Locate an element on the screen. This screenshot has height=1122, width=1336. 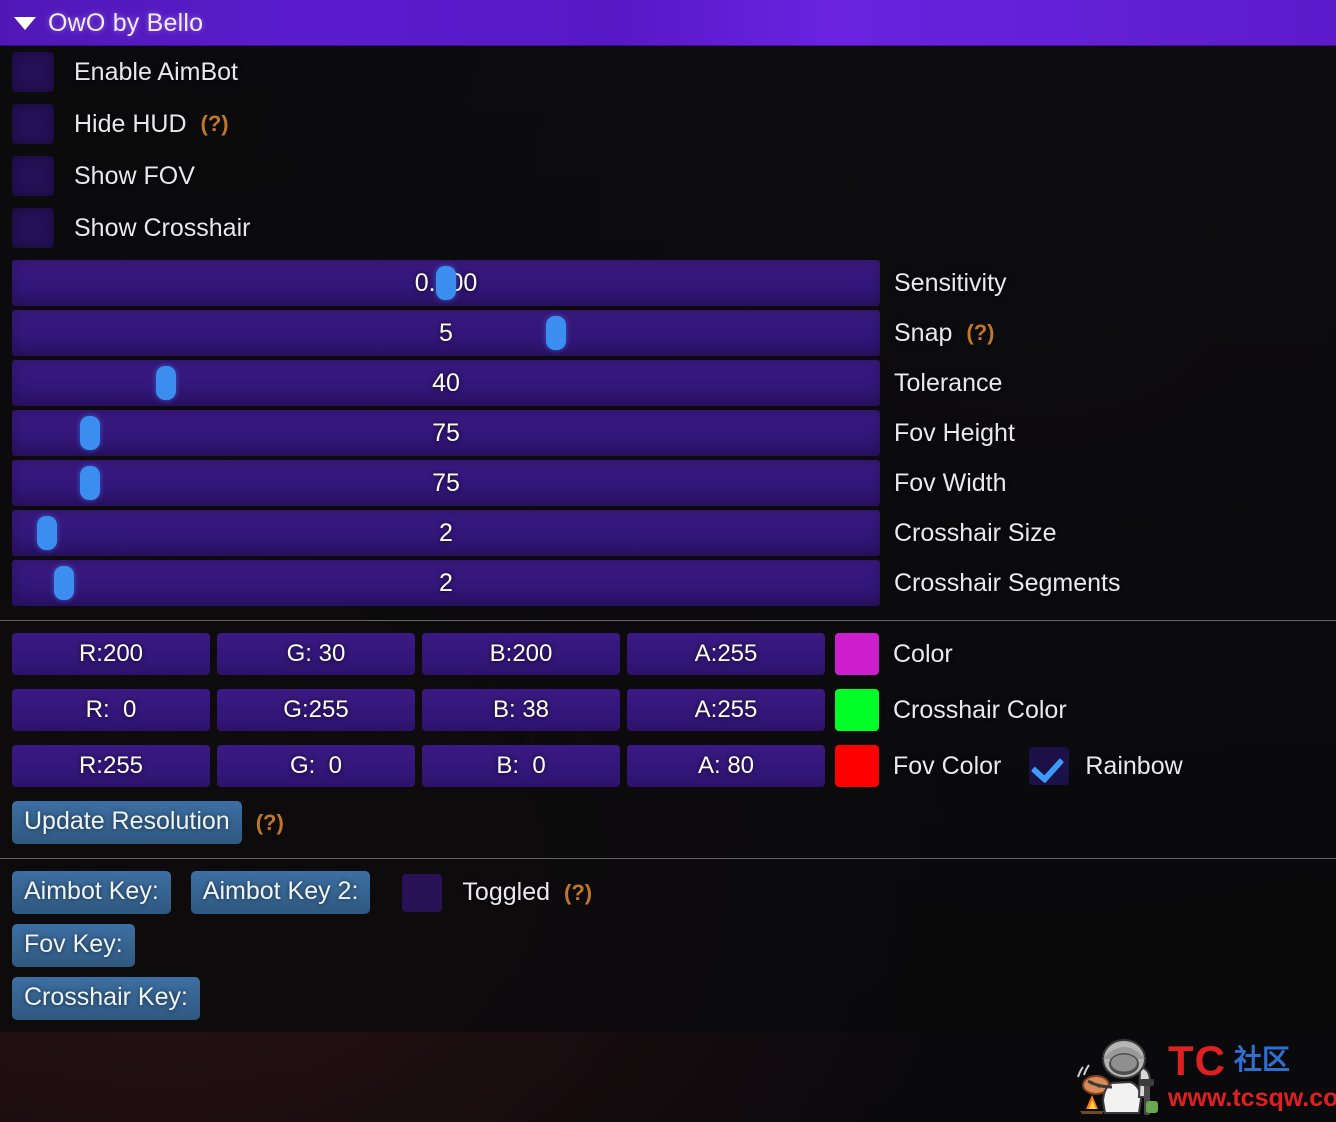
menu-title: OwO by Bello is located at coordinates (126, 22).